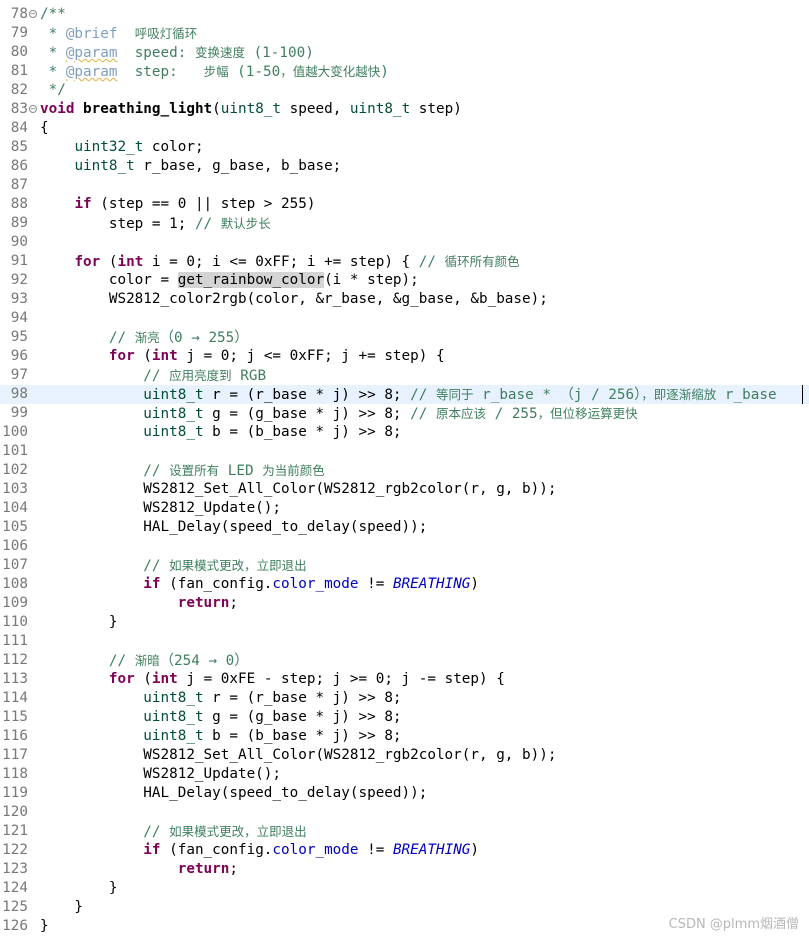  Describe the element at coordinates (404, 90) in the screenshot. I see `code-line: 82 */` at that location.